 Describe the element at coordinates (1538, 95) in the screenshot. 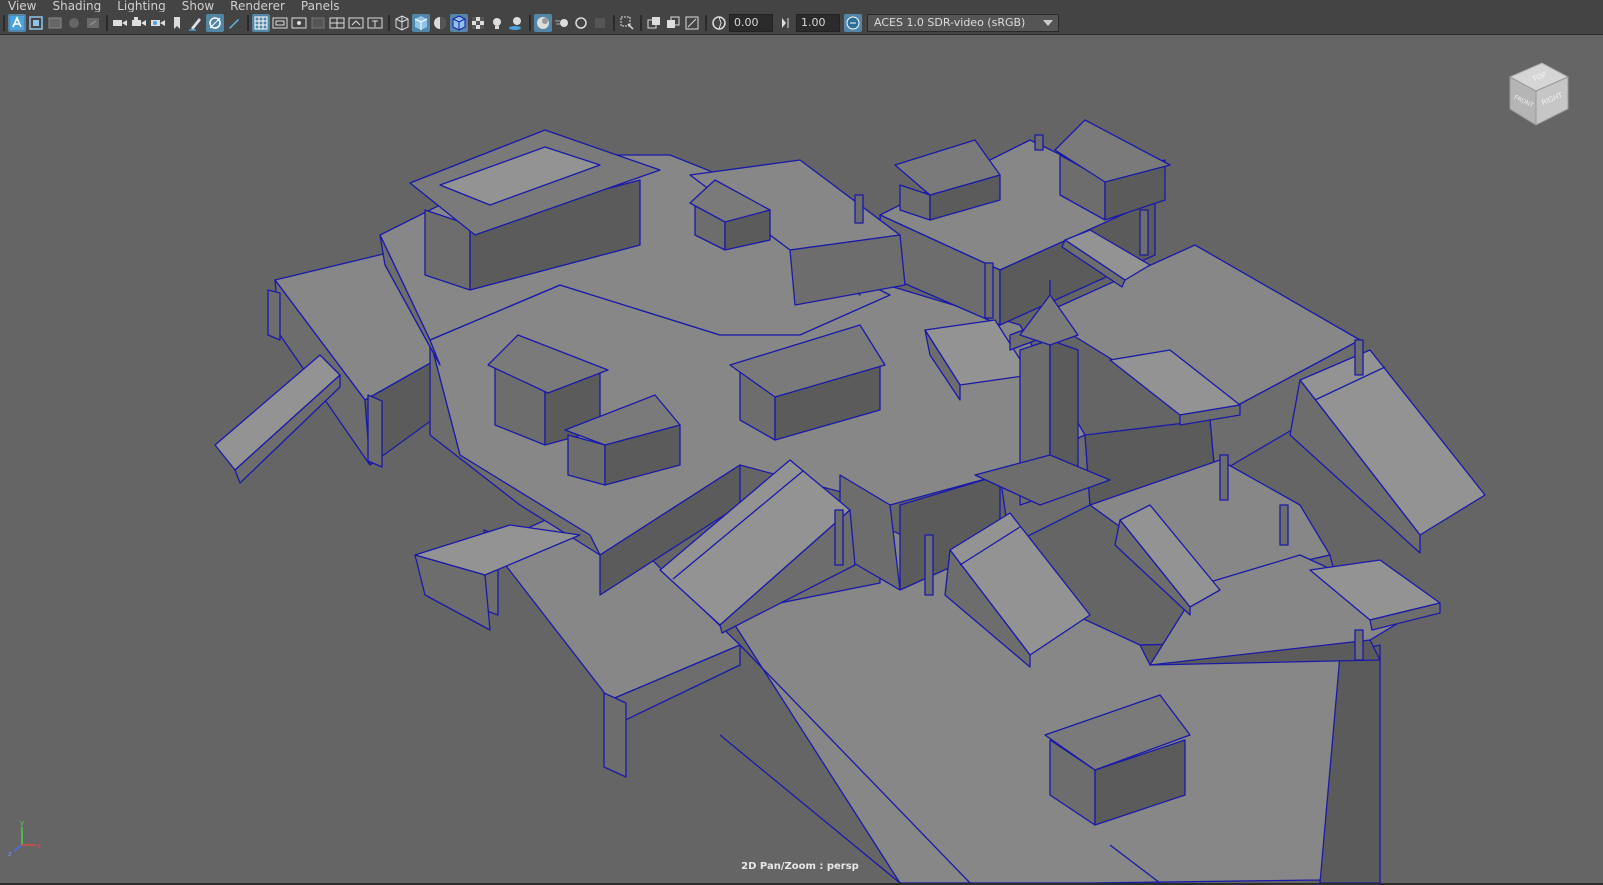

I see `view-cube: TOP RIGHT FRONT` at that location.